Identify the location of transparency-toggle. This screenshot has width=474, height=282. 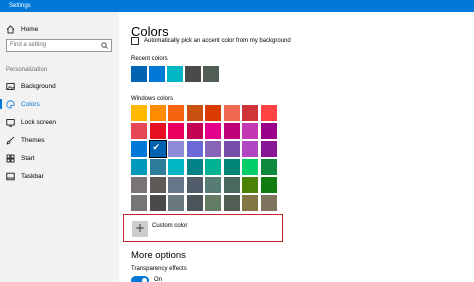
(140, 279).